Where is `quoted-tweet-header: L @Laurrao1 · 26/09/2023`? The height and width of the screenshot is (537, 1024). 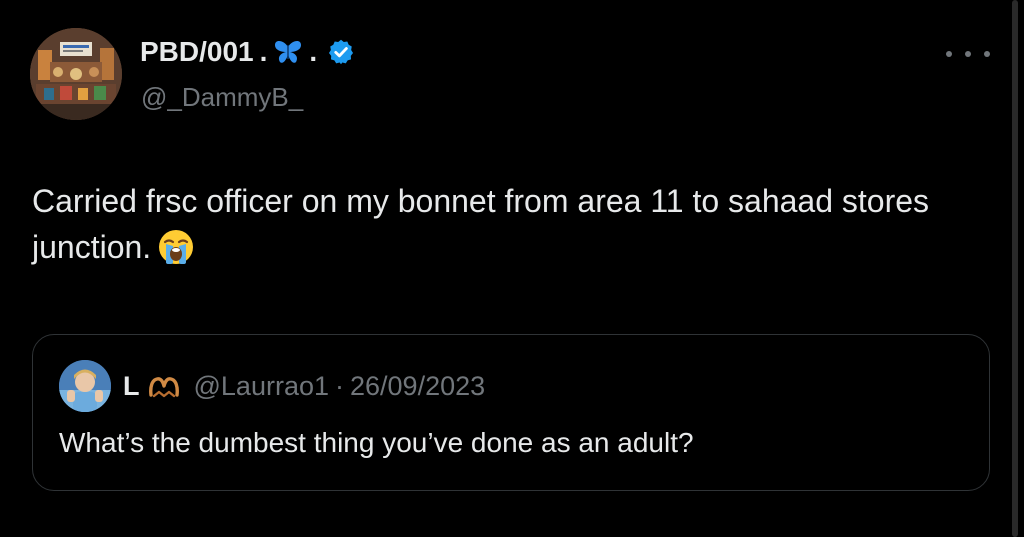 quoted-tweet-header: L @Laurrao1 · 26/09/2023 is located at coordinates (304, 386).